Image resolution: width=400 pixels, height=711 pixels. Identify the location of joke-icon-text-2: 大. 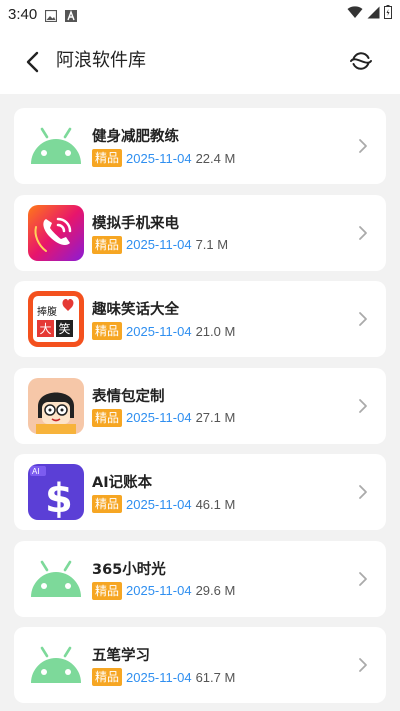
(46, 329).